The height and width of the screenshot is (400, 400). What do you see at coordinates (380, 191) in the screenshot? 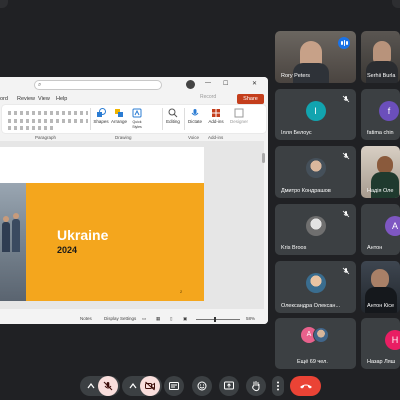
I see `participant-name: Надія Оле` at bounding box center [380, 191].